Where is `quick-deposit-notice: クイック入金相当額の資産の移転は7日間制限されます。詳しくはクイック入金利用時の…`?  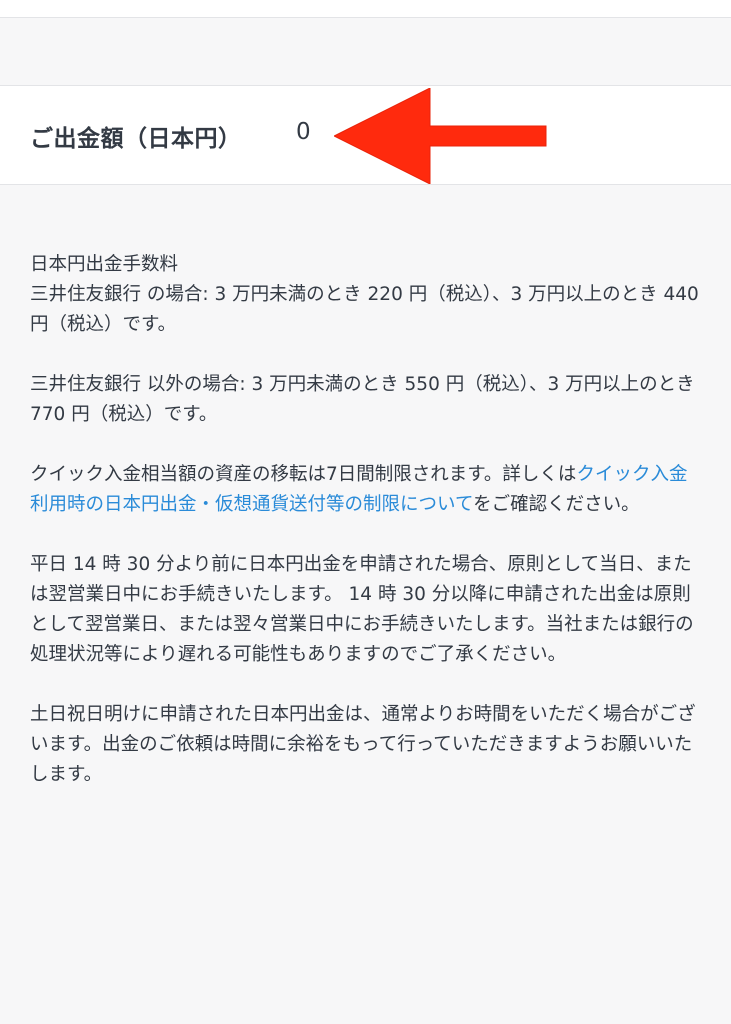 quick-deposit-notice: クイック入金相当額の資産の移転は7日間制限されます。詳しくはクイック入金利用時の… is located at coordinates (366, 490).